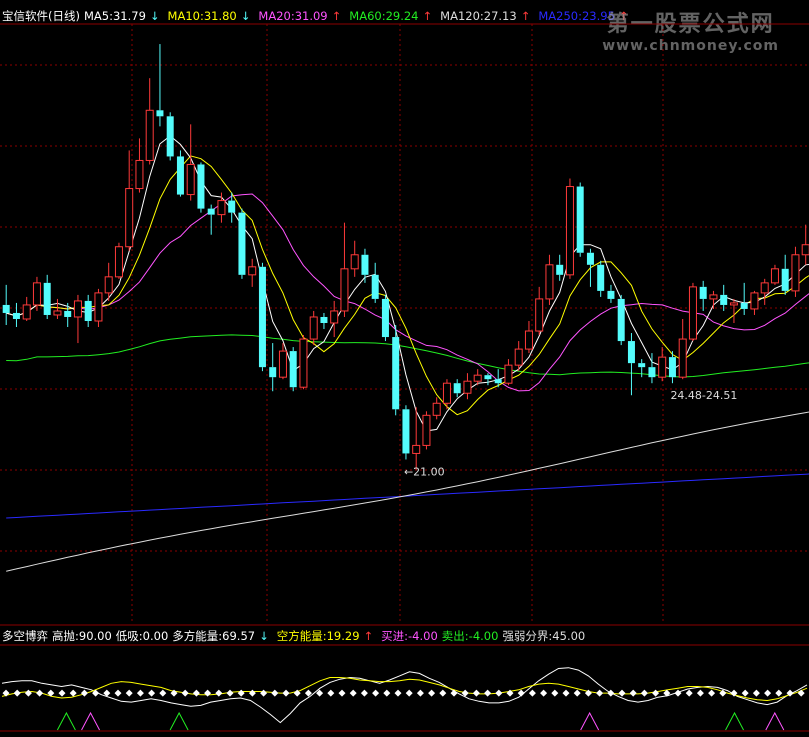  What do you see at coordinates (404, 695) in the screenshot?
I see `bull-energy-line` at bounding box center [404, 695].